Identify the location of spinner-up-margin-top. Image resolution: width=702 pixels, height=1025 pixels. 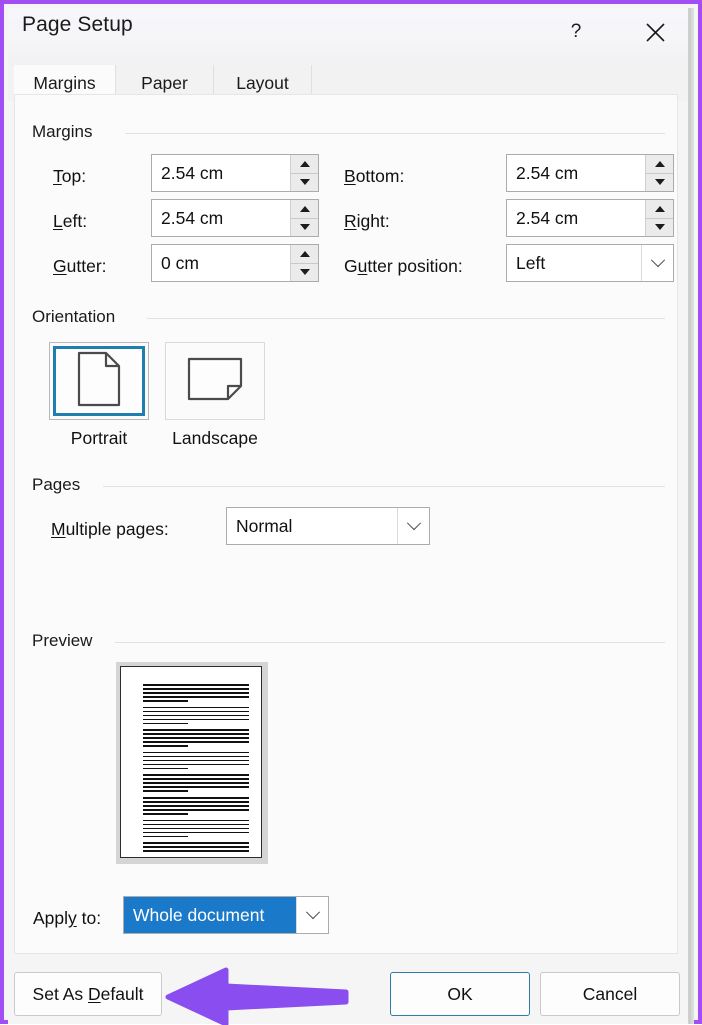
(304, 164).